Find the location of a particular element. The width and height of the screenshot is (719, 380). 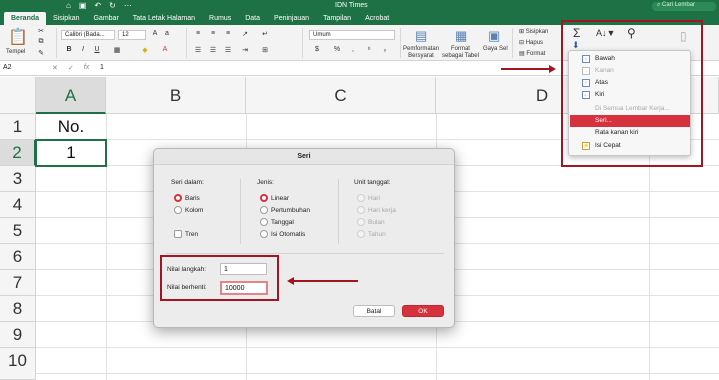

menu-item-bawah: ↓ Bawah is located at coordinates (630, 59).